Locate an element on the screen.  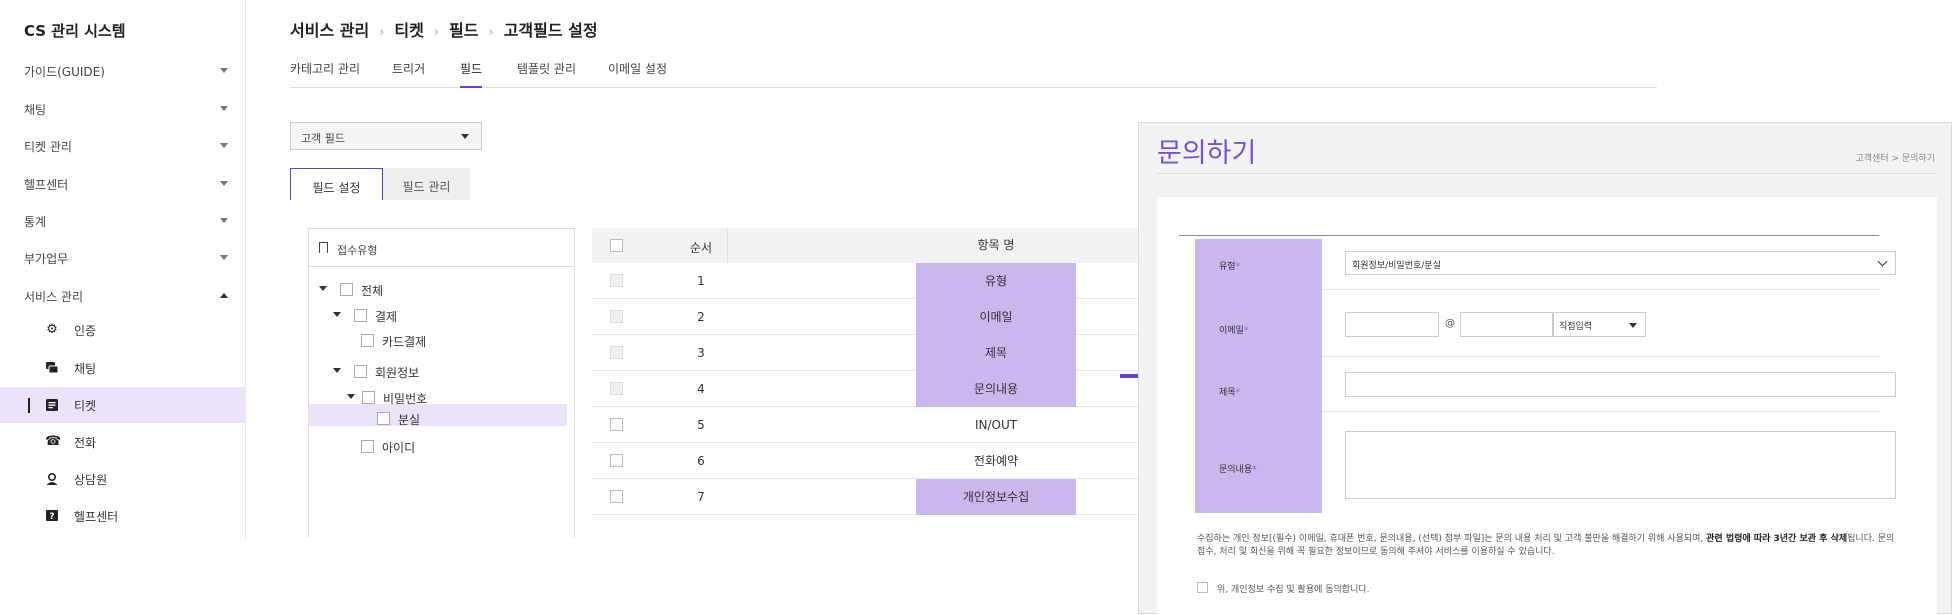
table-row: 7 개인정보수집 is located at coordinates (865, 497).